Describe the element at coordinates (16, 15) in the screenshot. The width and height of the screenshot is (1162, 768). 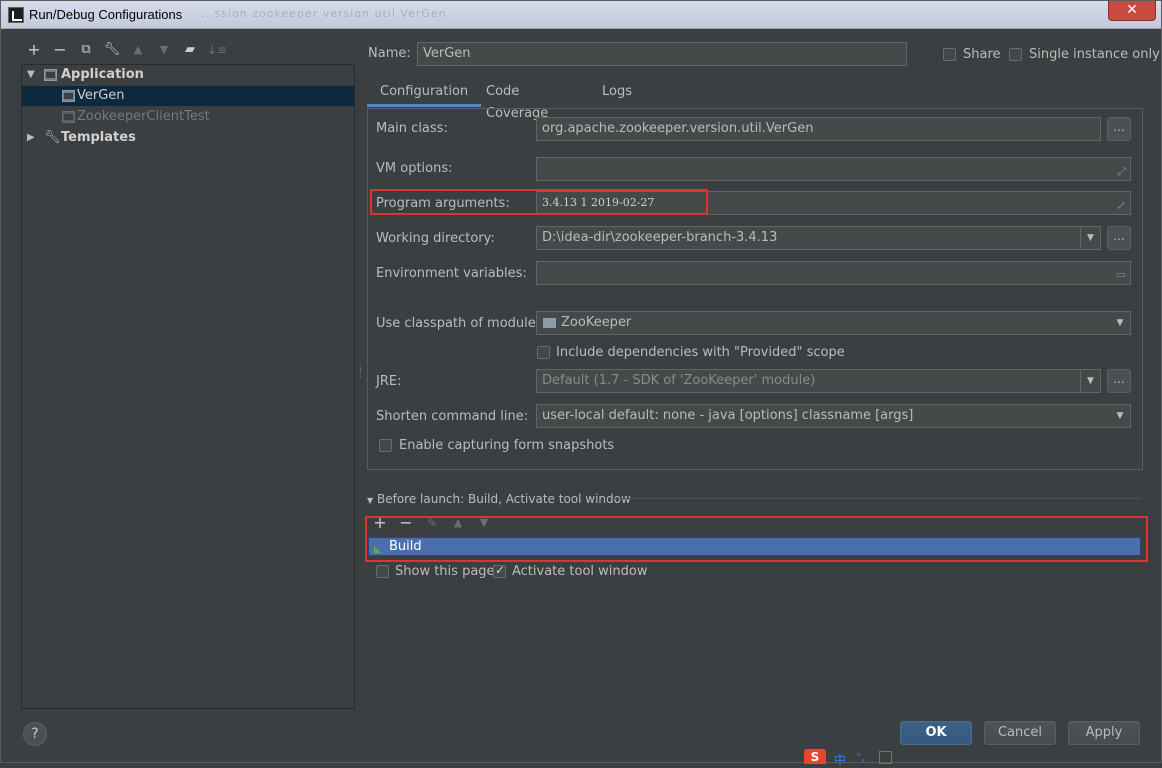
I see `intellij-icon` at that location.